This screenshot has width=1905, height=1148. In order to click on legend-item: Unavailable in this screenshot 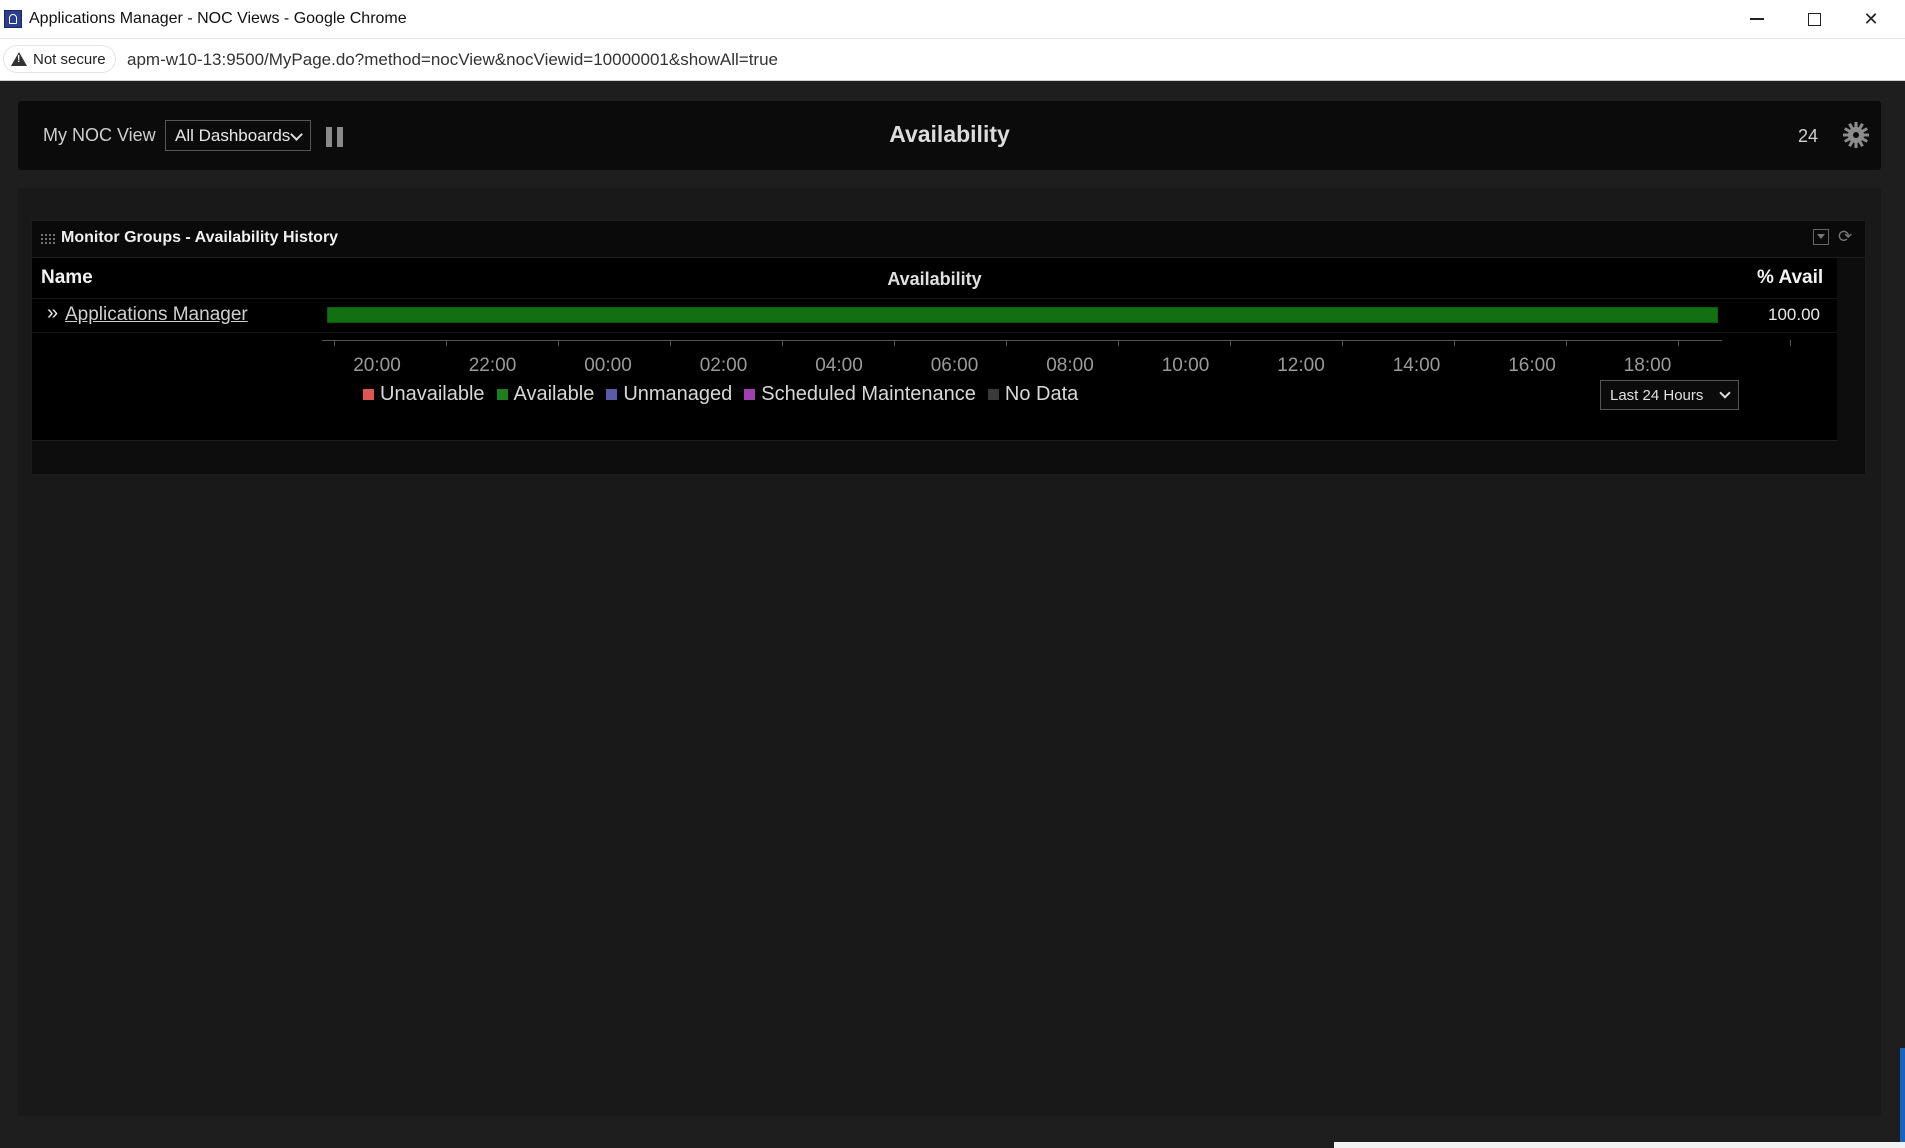, I will do `click(424, 394)`.